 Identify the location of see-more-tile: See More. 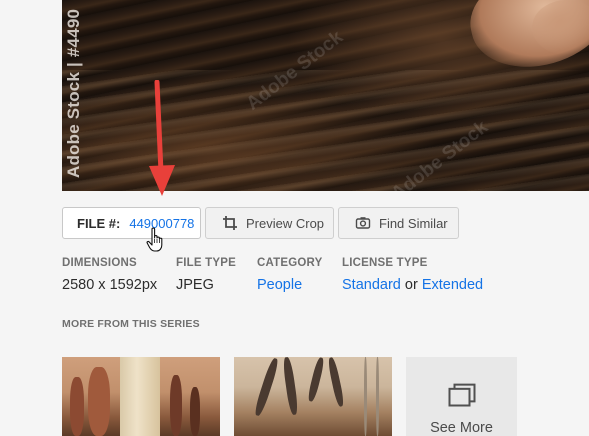
(461, 396).